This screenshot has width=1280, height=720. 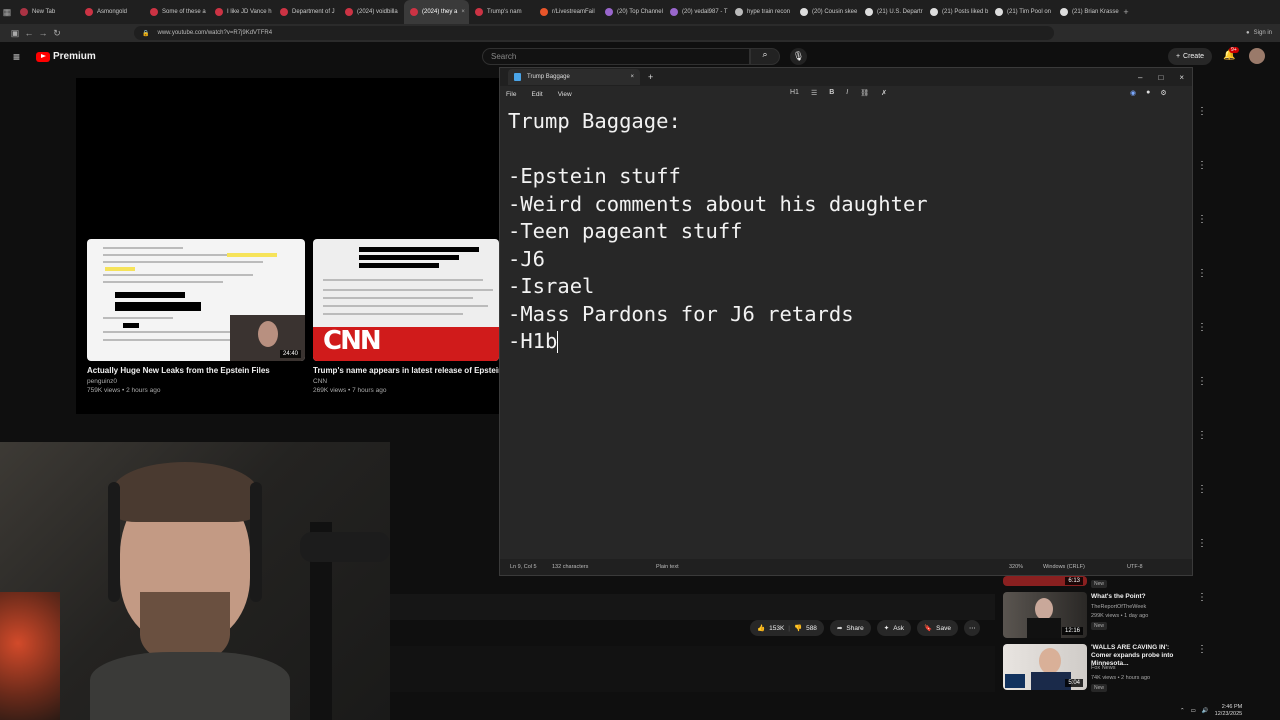 What do you see at coordinates (1259, 33) in the screenshot?
I see `sign-in-button: ● Sign in` at bounding box center [1259, 33].